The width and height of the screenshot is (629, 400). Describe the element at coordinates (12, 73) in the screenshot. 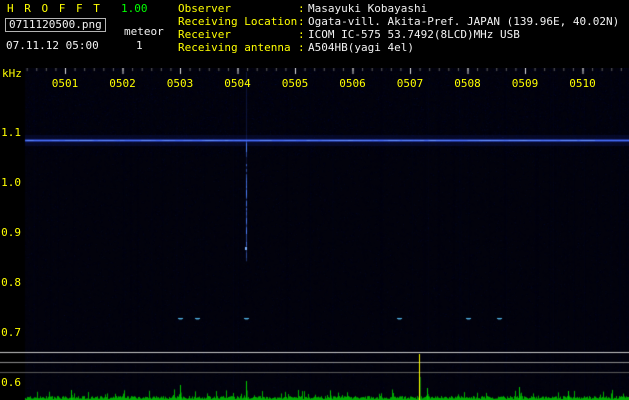

I see `freq-unit-label: kHz` at that location.